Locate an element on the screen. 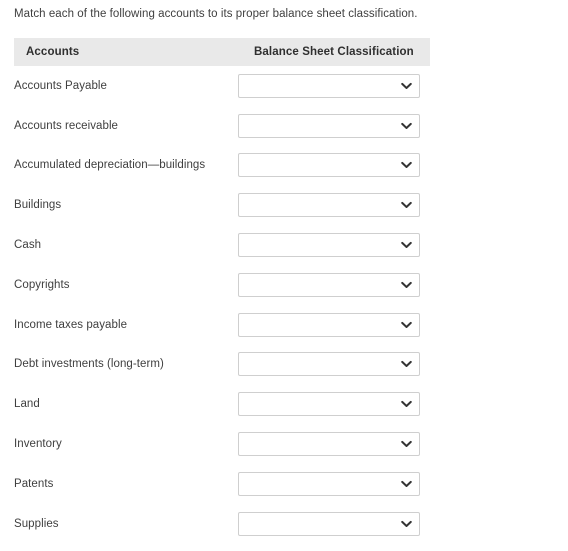 This screenshot has width=568, height=551. table-row: Accounts Payable is located at coordinates (222, 86).